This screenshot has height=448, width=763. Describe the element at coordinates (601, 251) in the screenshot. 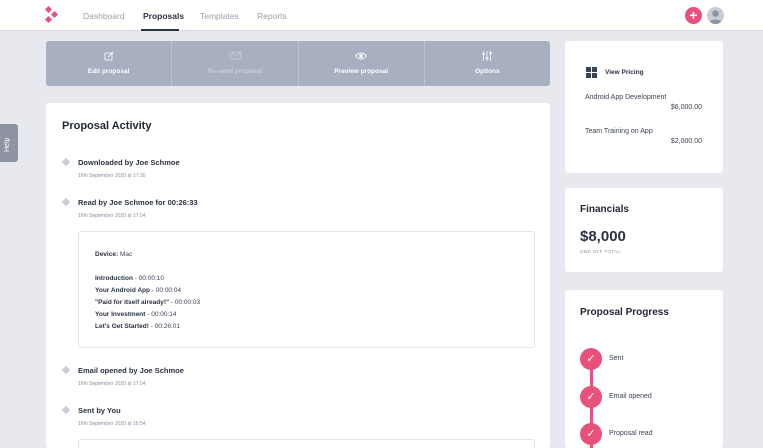

I see `financials-subtitle: ONE OFF TOTAL:` at that location.